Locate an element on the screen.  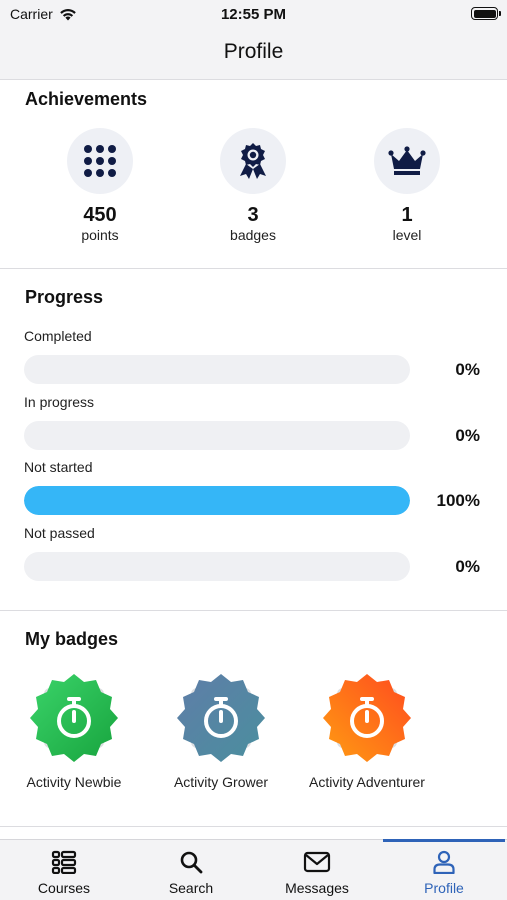
level-value: 1 is located at coordinates (407, 215).